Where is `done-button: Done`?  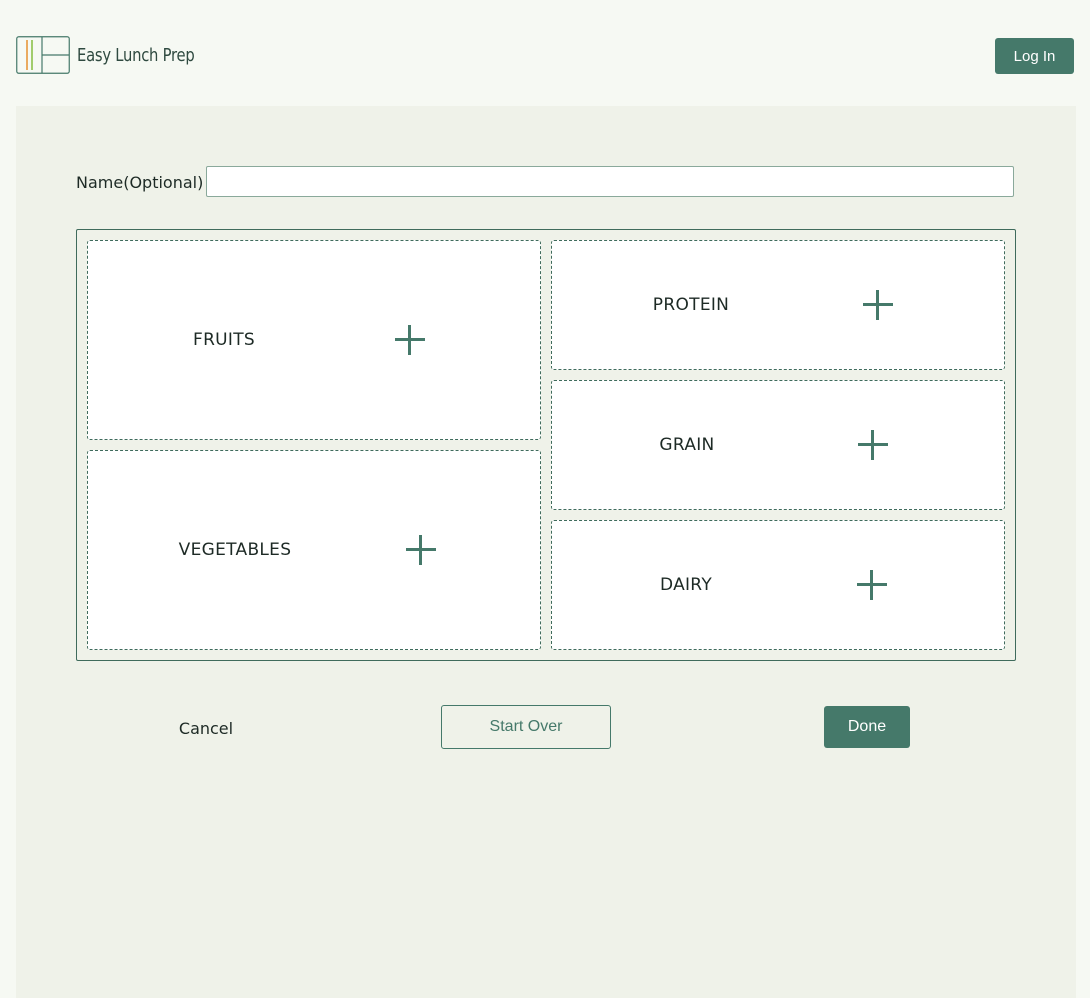 done-button: Done is located at coordinates (867, 727).